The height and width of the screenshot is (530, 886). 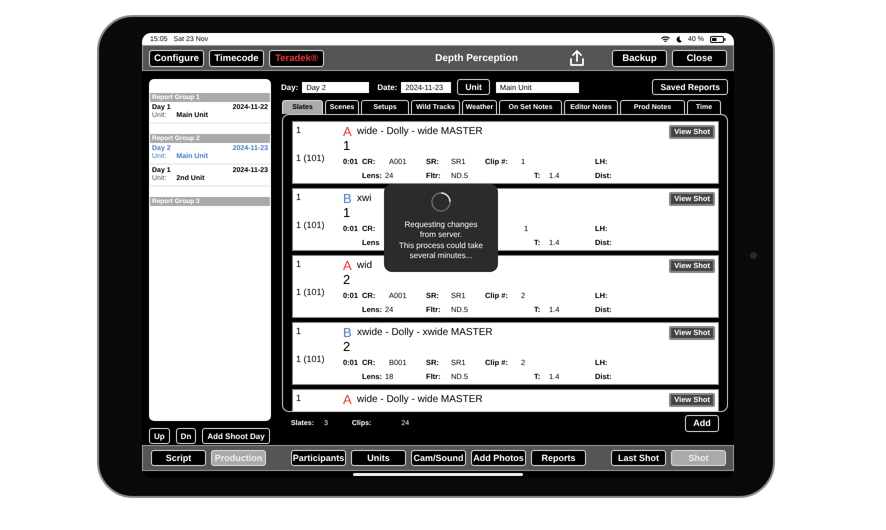 What do you see at coordinates (365, 265) in the screenshot?
I see `shot-title: wid` at bounding box center [365, 265].